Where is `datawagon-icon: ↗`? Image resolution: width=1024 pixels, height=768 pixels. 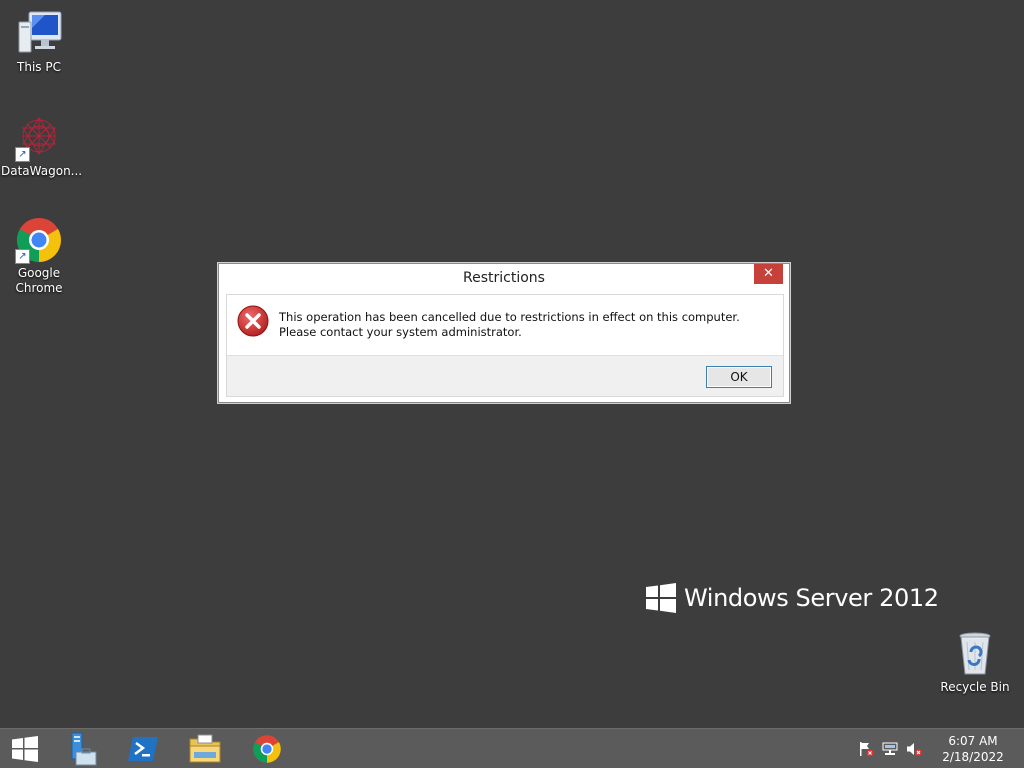 datawagon-icon: ↗ is located at coordinates (39, 138).